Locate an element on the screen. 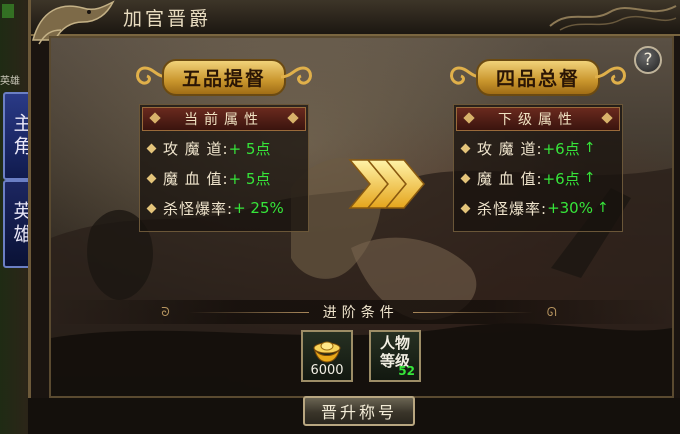  next-attributes-header: 下级属性 is located at coordinates (538, 119).